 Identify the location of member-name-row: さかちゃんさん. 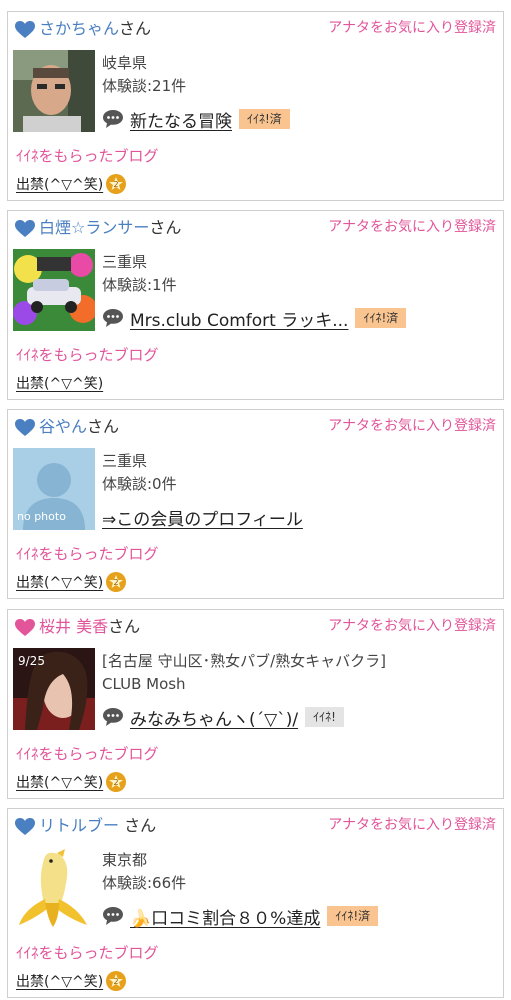
(95, 29).